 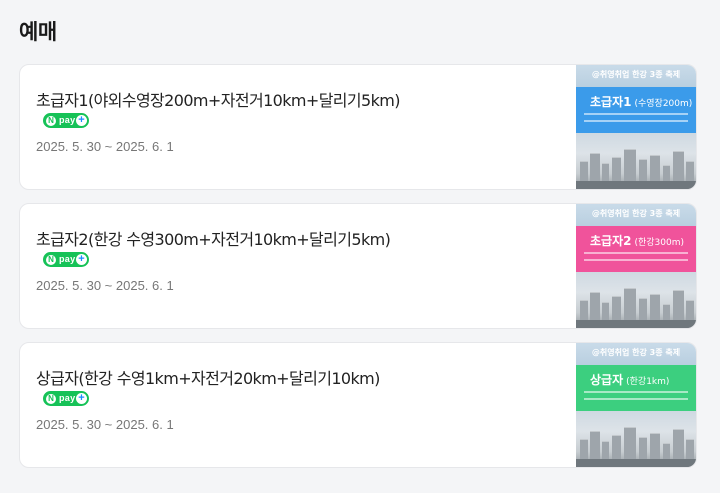 I want to click on poster-thumbnail: @취영취업 한강 3종 축제 상급자 (한강1km), so click(x=636, y=405).